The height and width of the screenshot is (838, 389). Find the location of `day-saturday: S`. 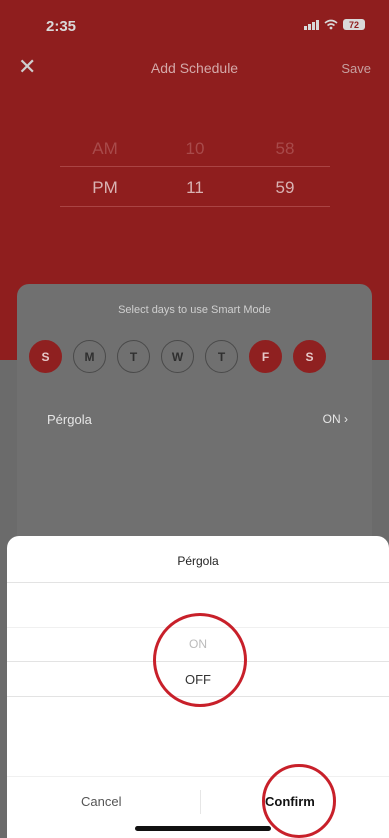

day-saturday: S is located at coordinates (309, 356).